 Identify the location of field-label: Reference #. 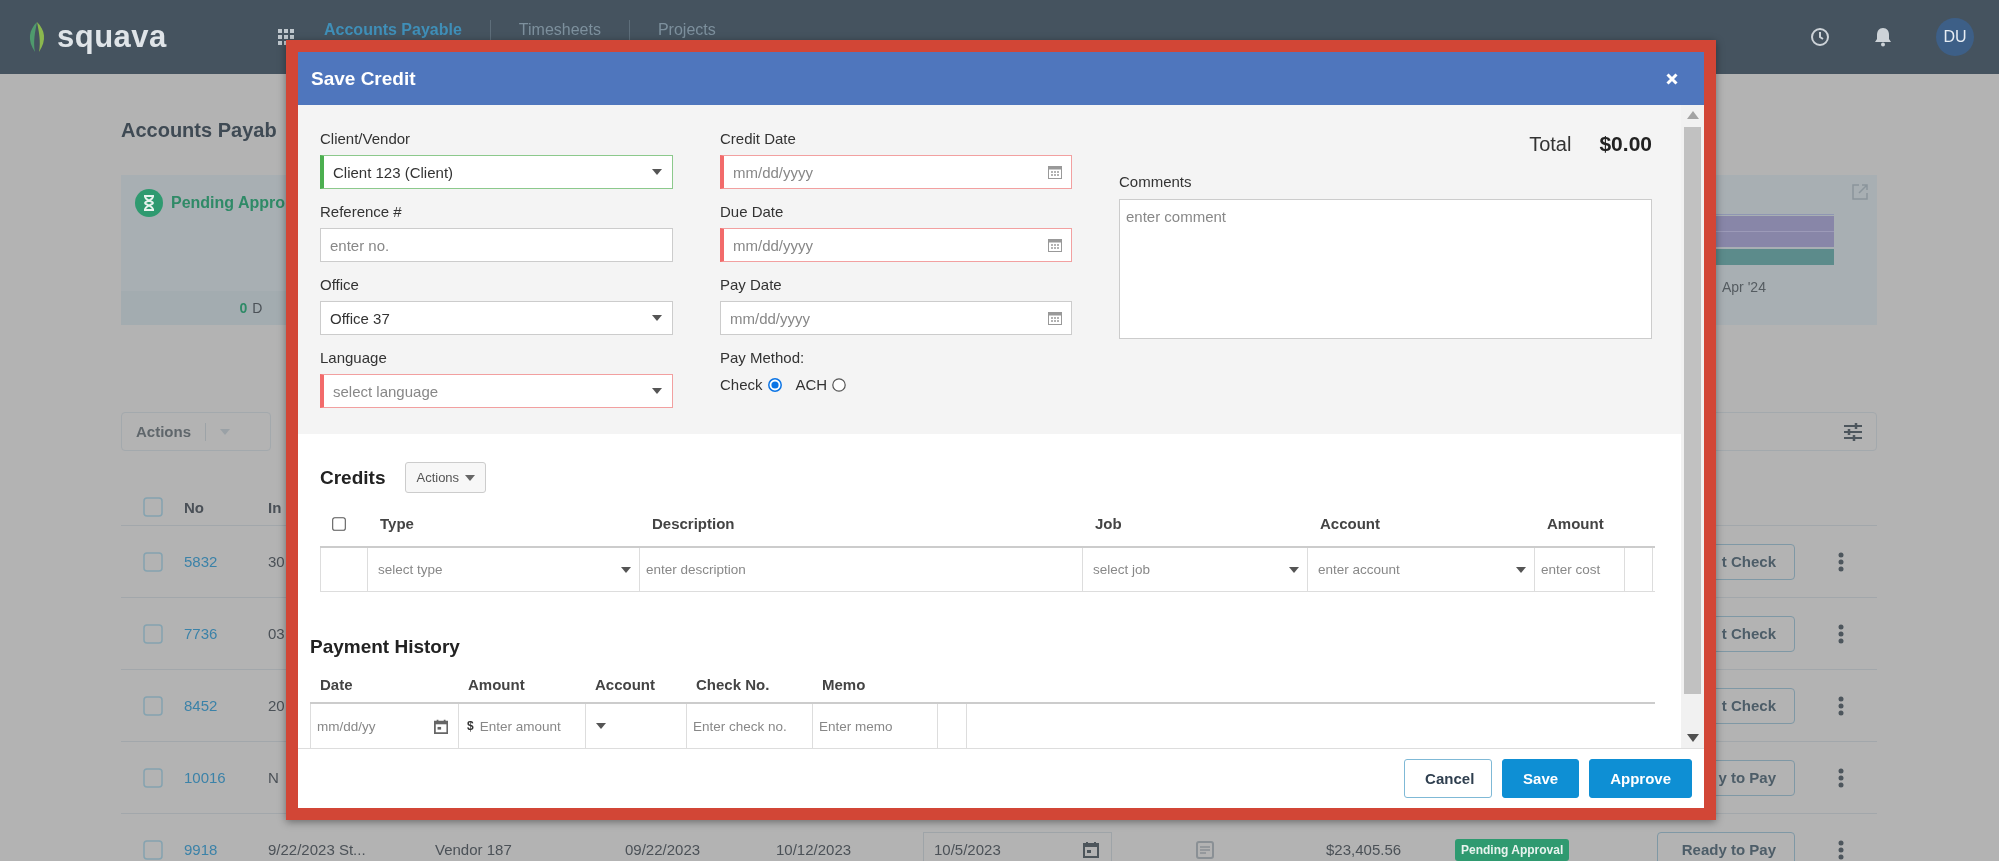
(361, 212).